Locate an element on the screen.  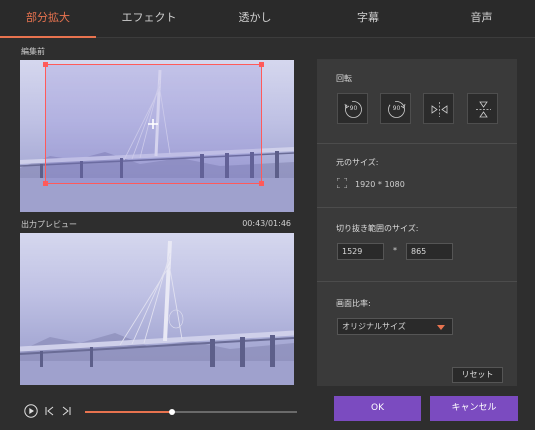
playback-thumb is located at coordinates (171, 412).